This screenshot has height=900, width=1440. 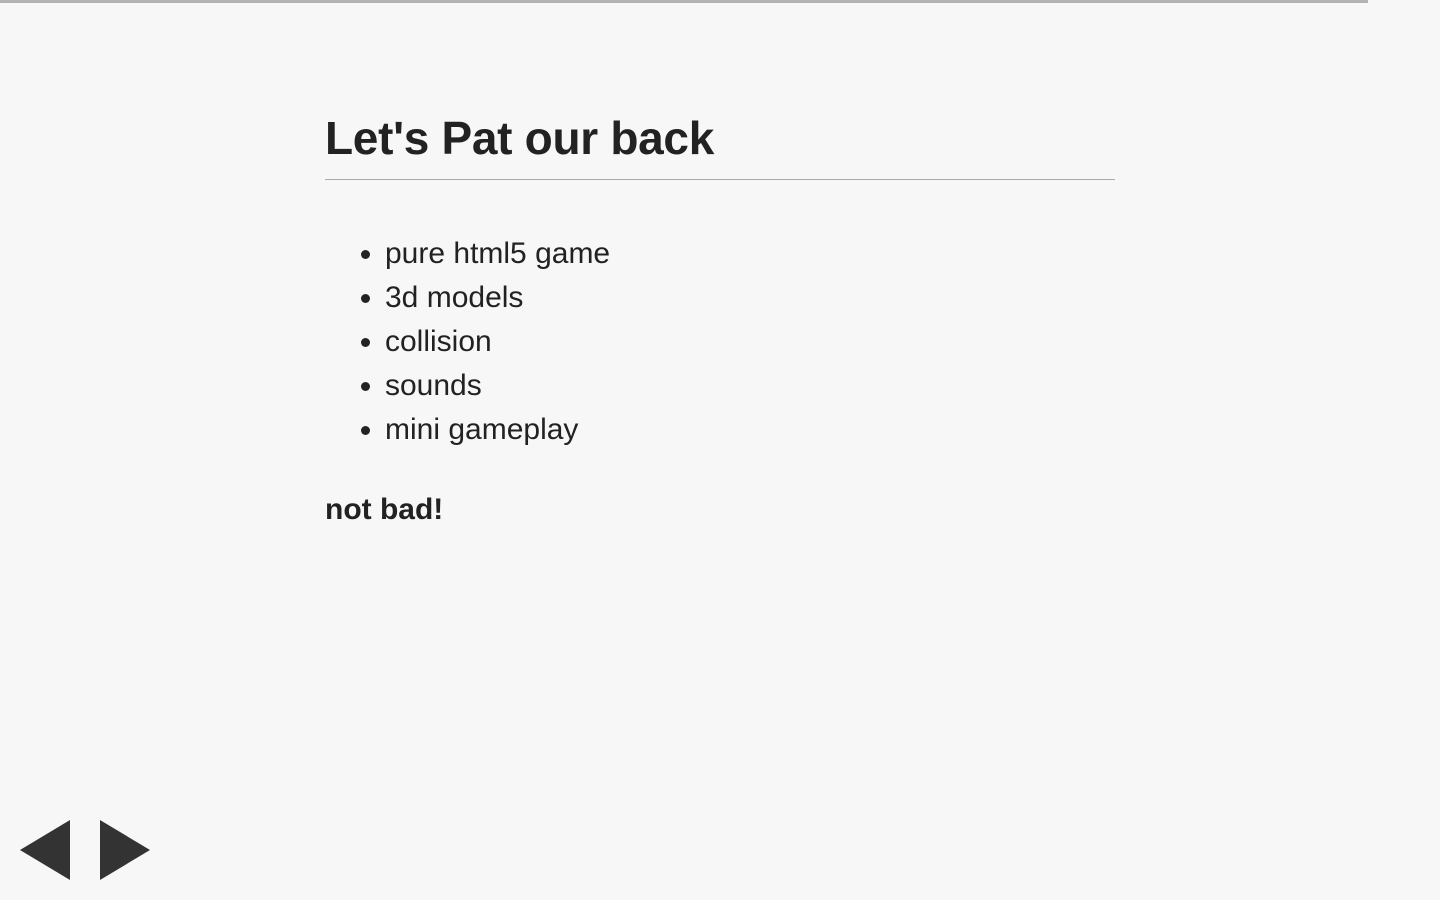 What do you see at coordinates (750, 298) in the screenshot?
I see `list-item: 3d models` at bounding box center [750, 298].